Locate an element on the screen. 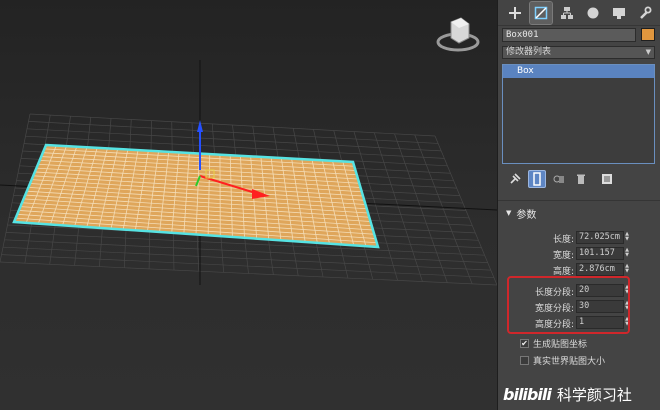 The width and height of the screenshot is (660, 410). watermark: bilibili 科学颜习社 is located at coordinates (581, 394).